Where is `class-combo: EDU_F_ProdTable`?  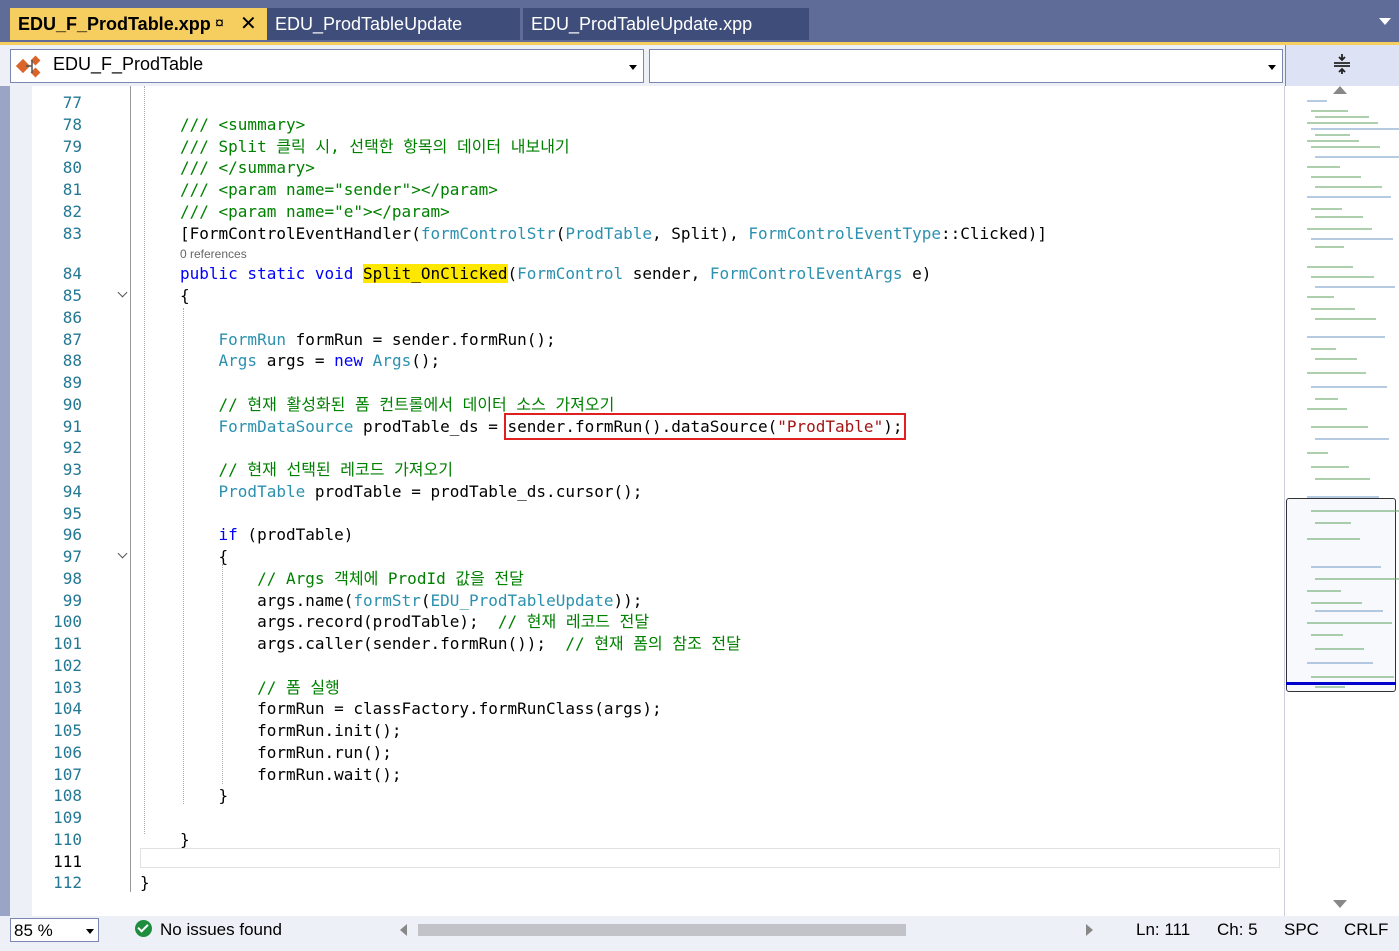
class-combo: EDU_F_ProdTable is located at coordinates (327, 66).